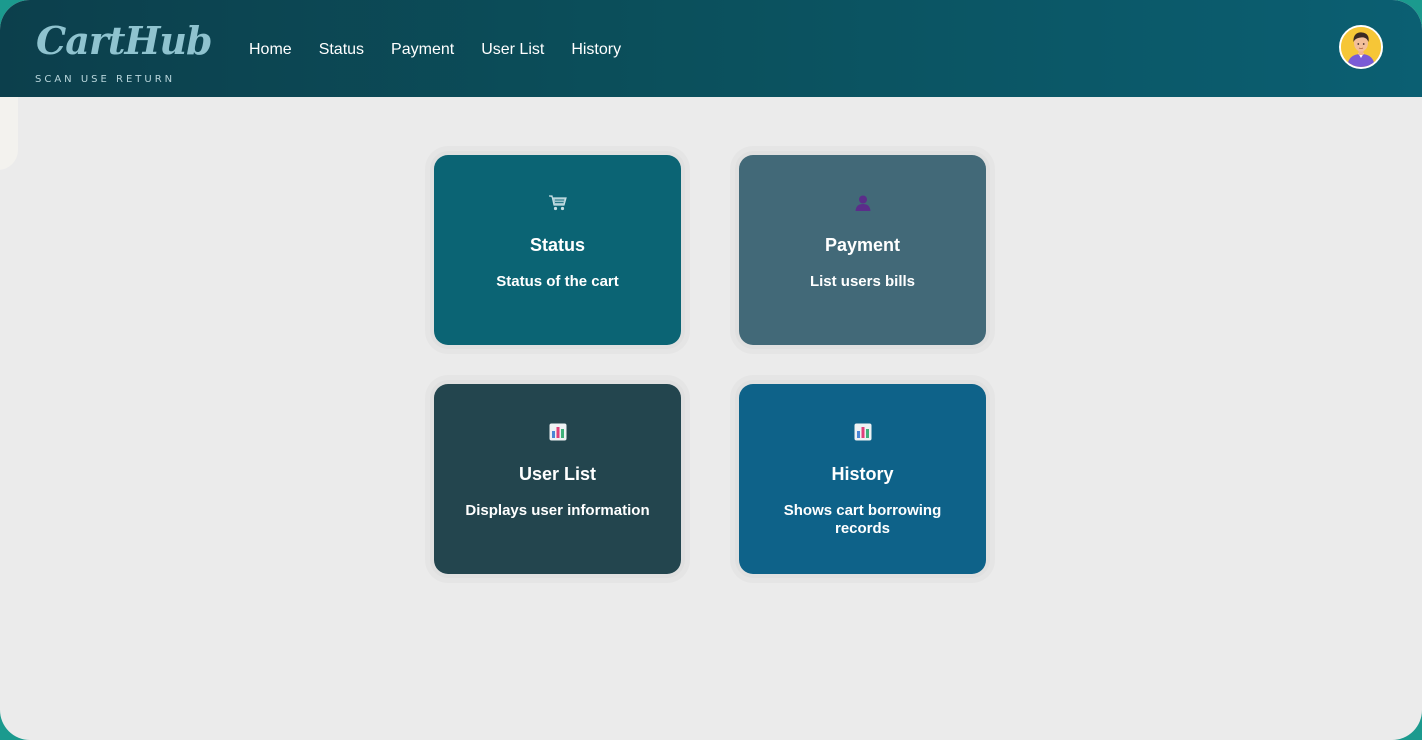 This screenshot has width=1422, height=740. I want to click on user-icon, so click(862, 203).